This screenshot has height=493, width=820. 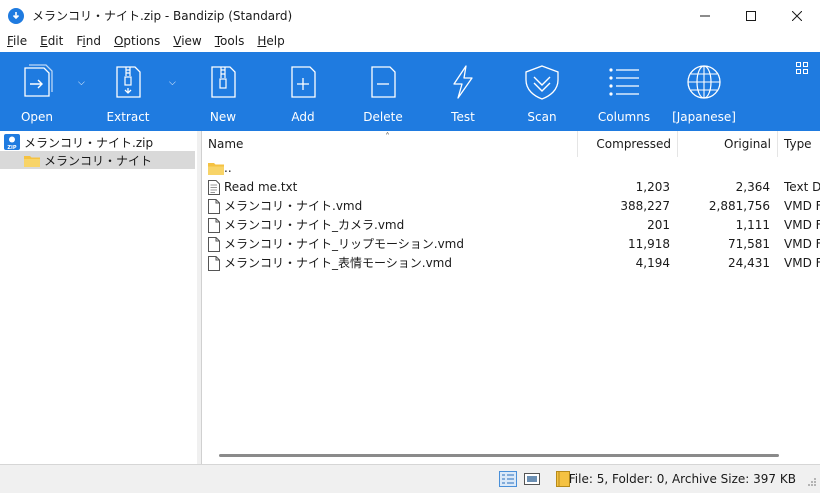 I want to click on file-name: メランコリ・ナイト.vmd, so click(x=293, y=206).